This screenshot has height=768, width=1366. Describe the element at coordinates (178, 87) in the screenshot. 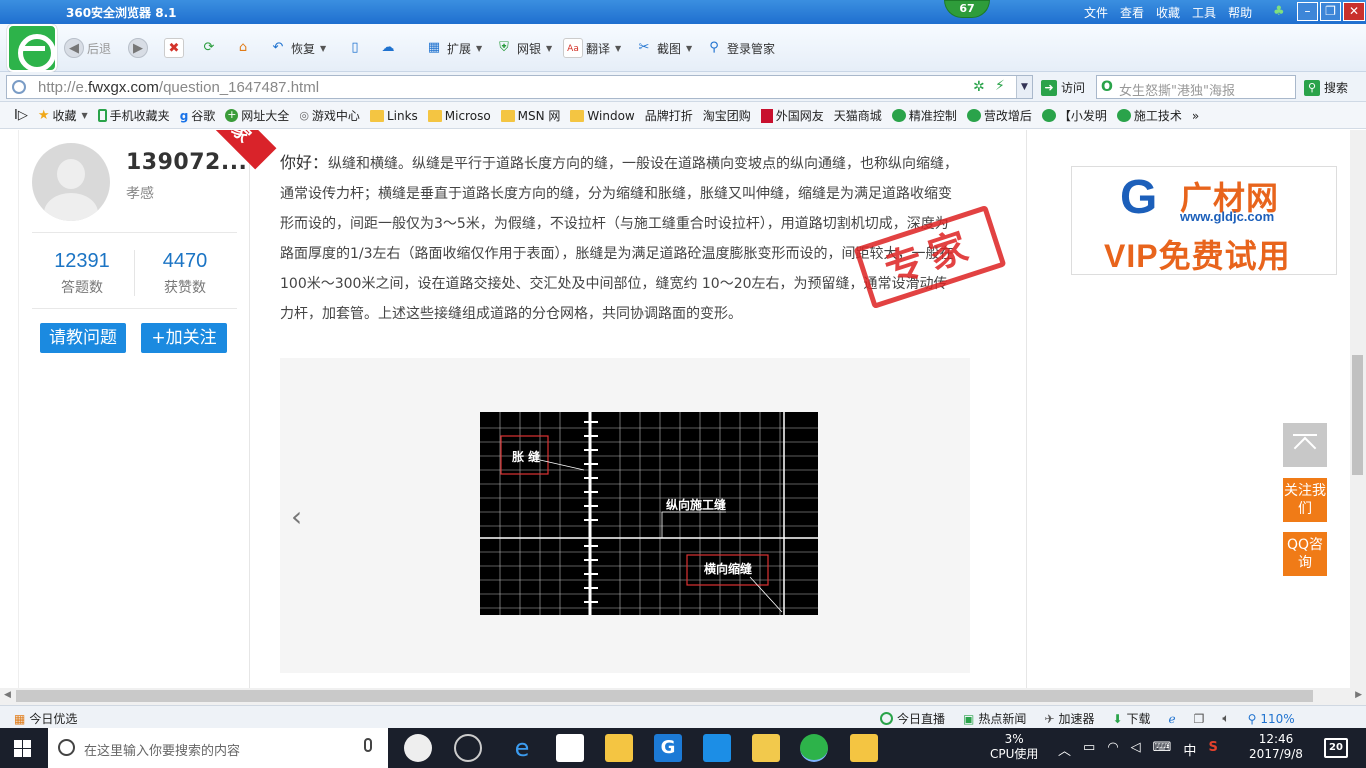

I see `url-text: http://e.fwxgx.com/question_1647487.html` at that location.